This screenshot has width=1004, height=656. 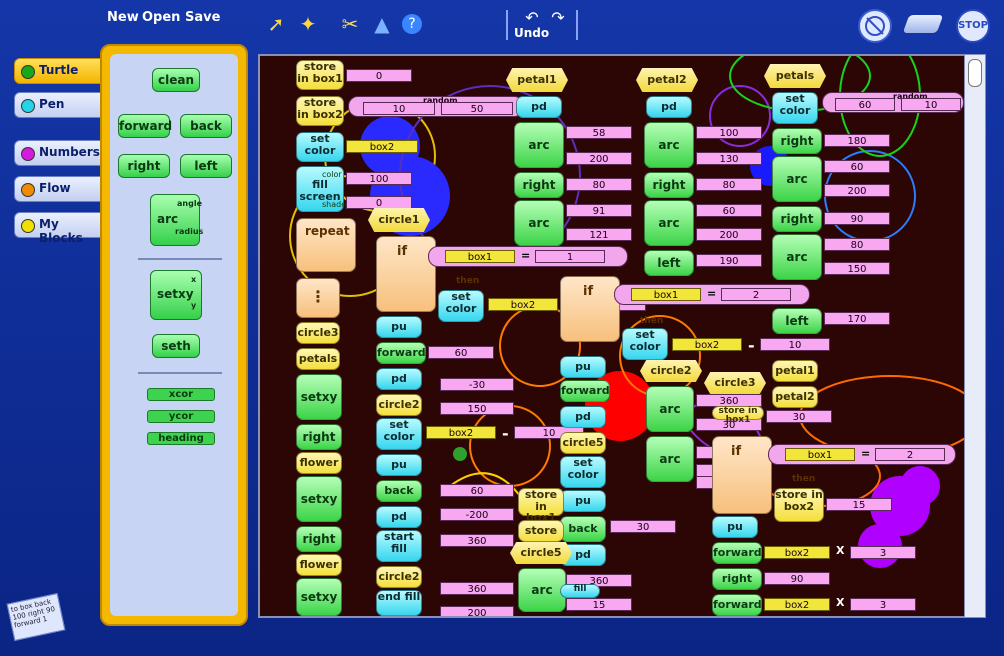 I want to click on set-color-block-2: set color, so click(x=399, y=434).